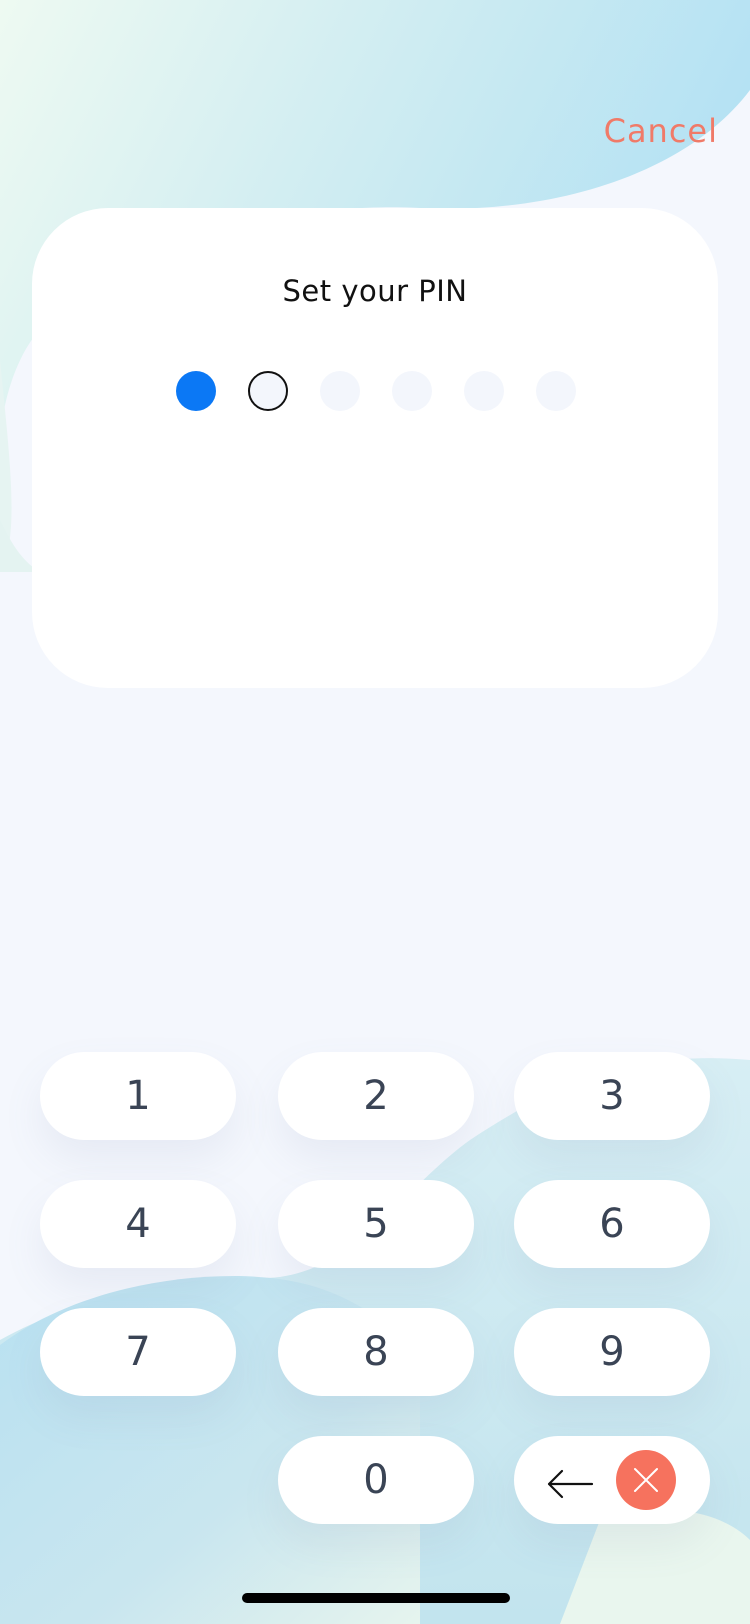  Describe the element at coordinates (376, 1096) in the screenshot. I see `key-2: 2` at that location.